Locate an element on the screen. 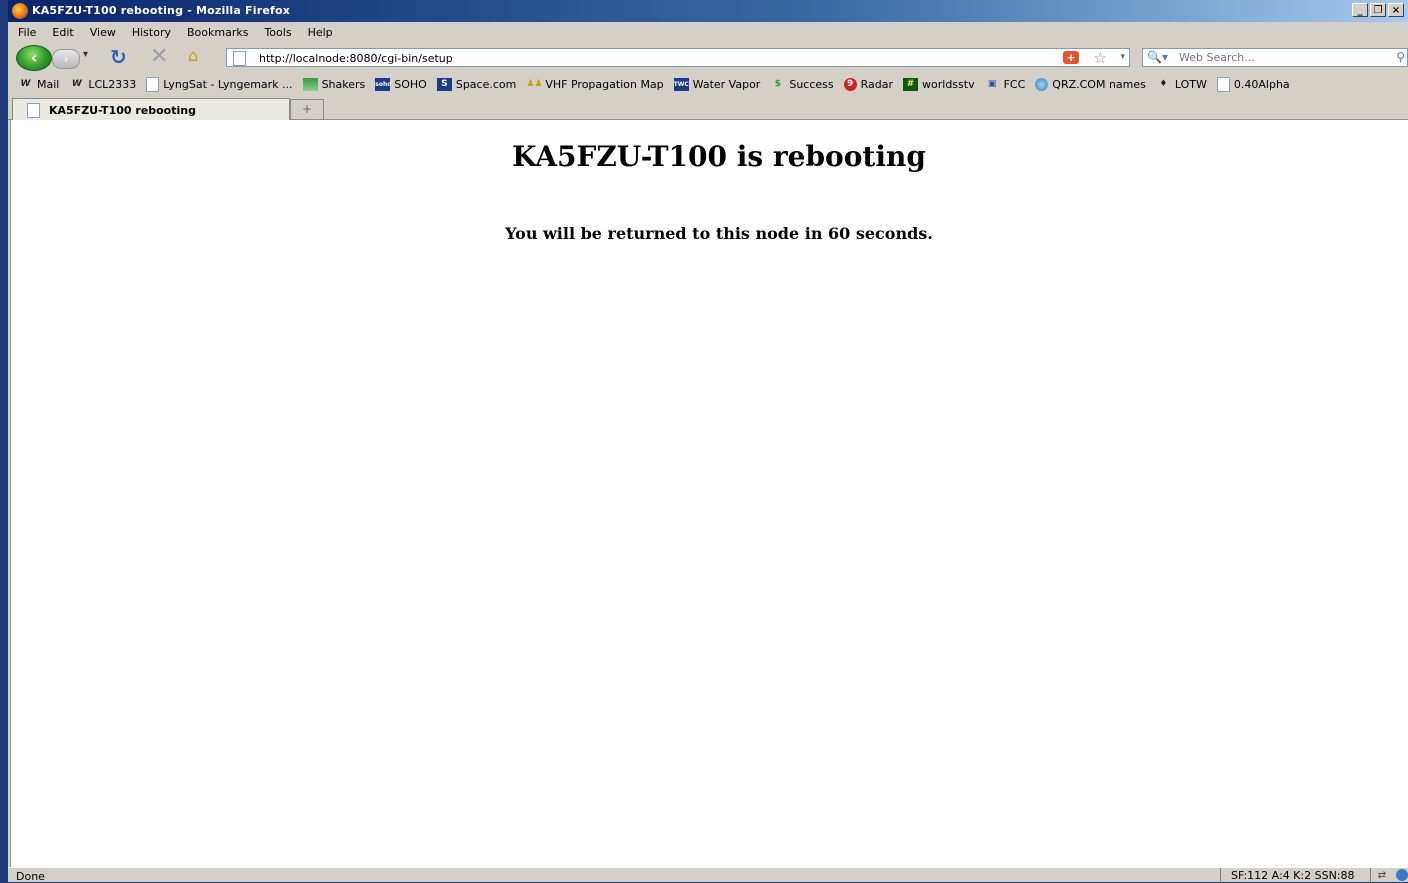 This screenshot has height=883, width=1408. menu-history: History is located at coordinates (151, 32).